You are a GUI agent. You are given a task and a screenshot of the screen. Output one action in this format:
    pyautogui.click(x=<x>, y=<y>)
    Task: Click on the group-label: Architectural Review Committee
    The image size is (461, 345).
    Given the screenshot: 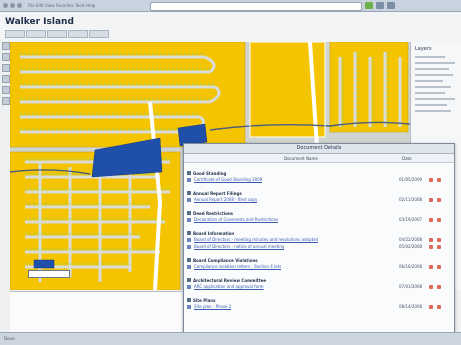 What is the action you would take?
    pyautogui.click(x=230, y=280)
    